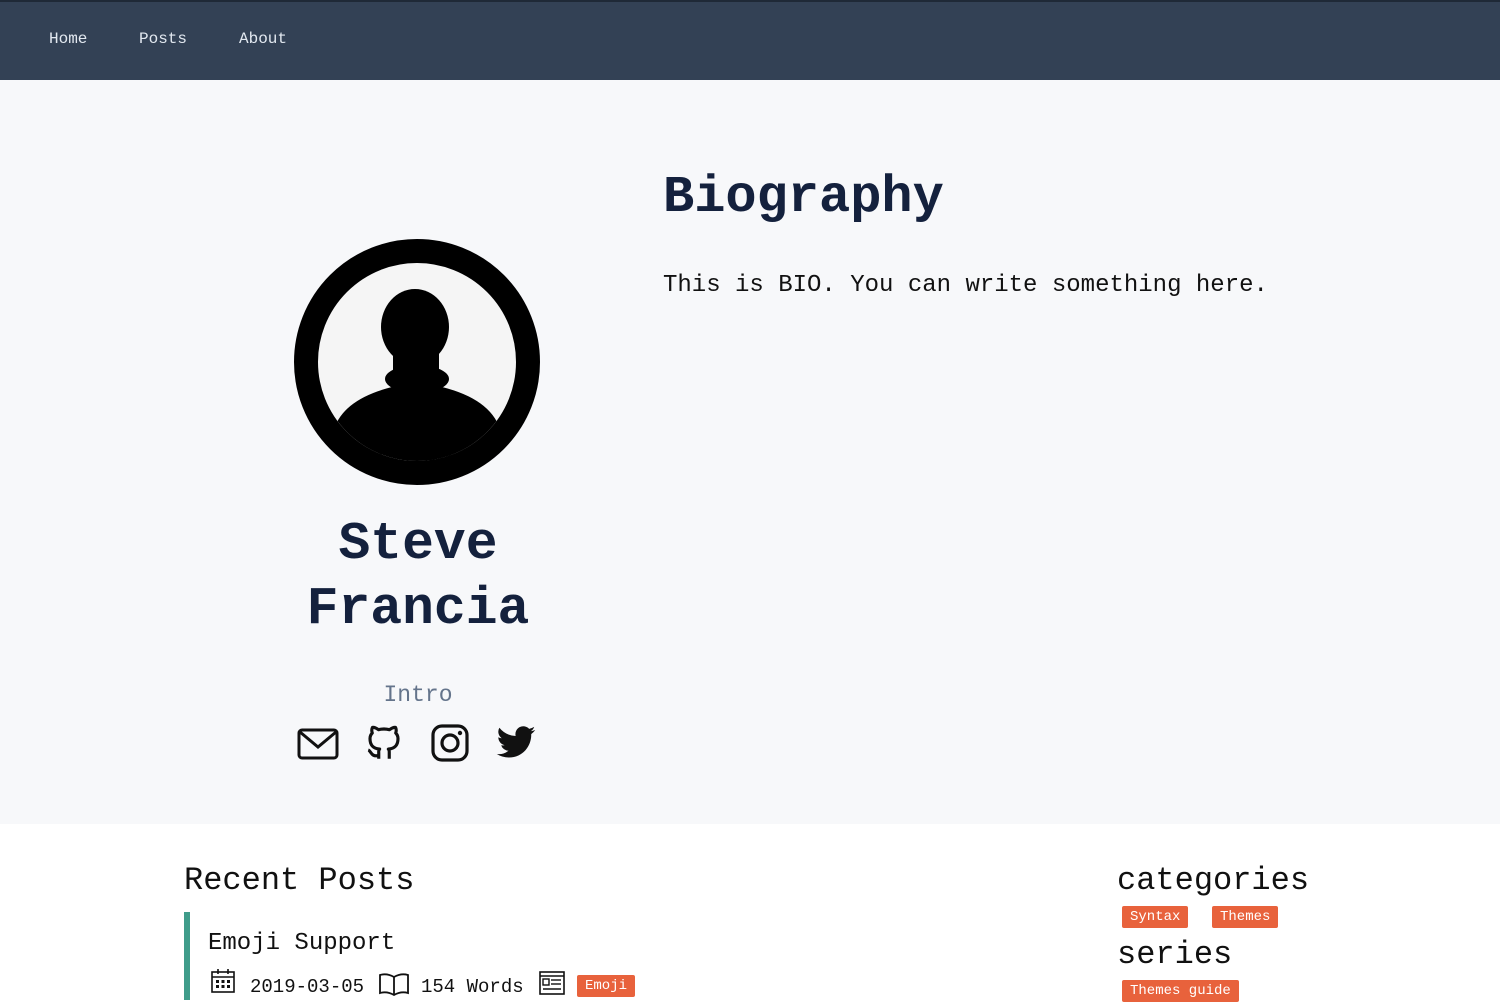  I want to click on post-tag-emoji: Emoji, so click(606, 986).